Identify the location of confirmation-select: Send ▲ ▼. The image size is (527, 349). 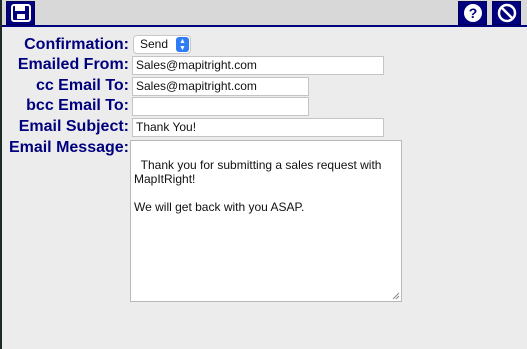
(162, 44).